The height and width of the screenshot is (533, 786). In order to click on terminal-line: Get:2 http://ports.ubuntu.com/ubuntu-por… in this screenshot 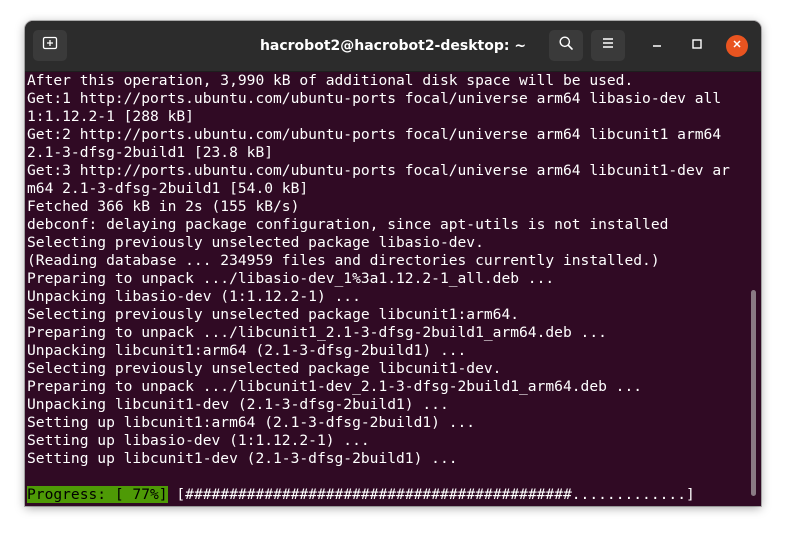, I will do `click(374, 134)`.